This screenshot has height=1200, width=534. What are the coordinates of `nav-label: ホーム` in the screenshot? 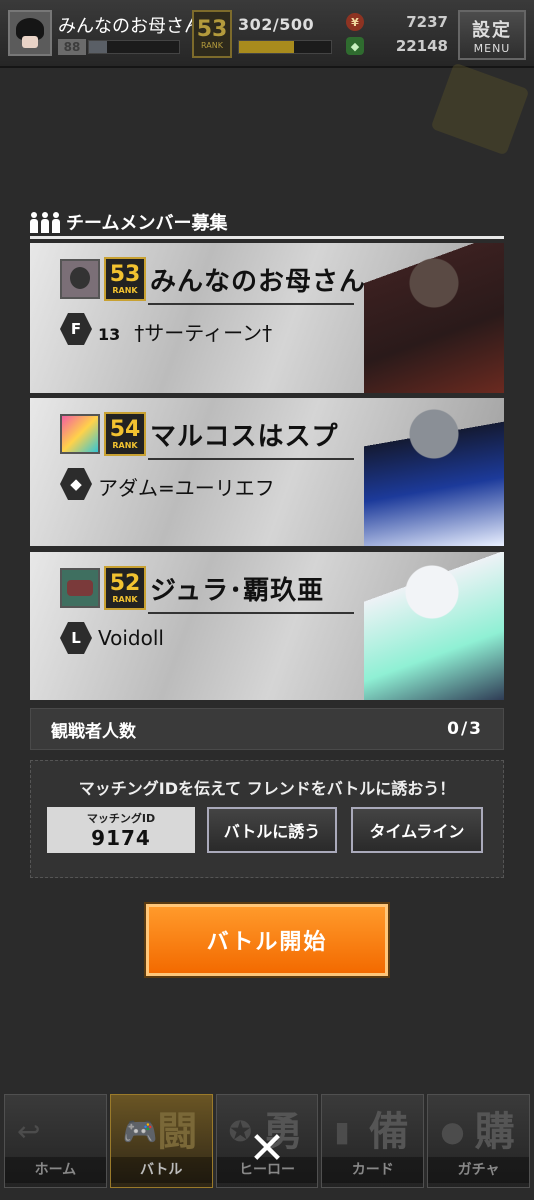 It's located at (55, 1170).